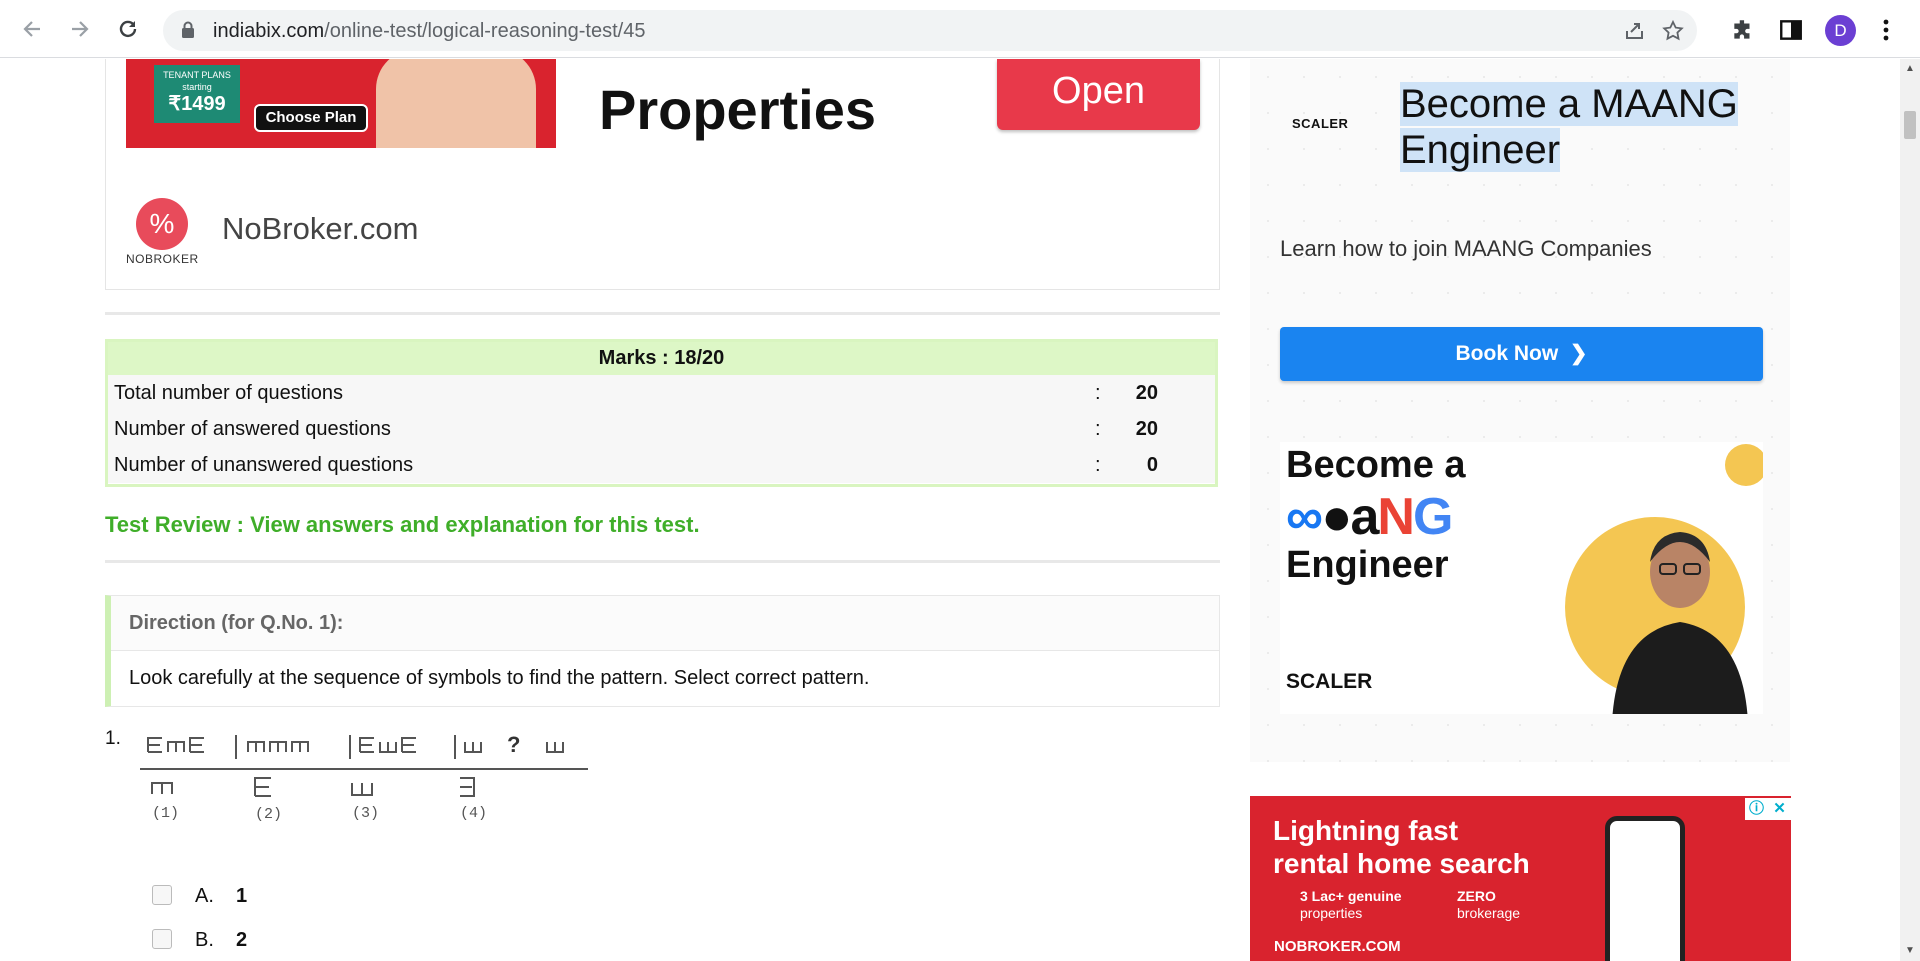 The image size is (1920, 961). What do you see at coordinates (1779, 809) in the screenshot?
I see `ad-close-icon: ✕` at bounding box center [1779, 809].